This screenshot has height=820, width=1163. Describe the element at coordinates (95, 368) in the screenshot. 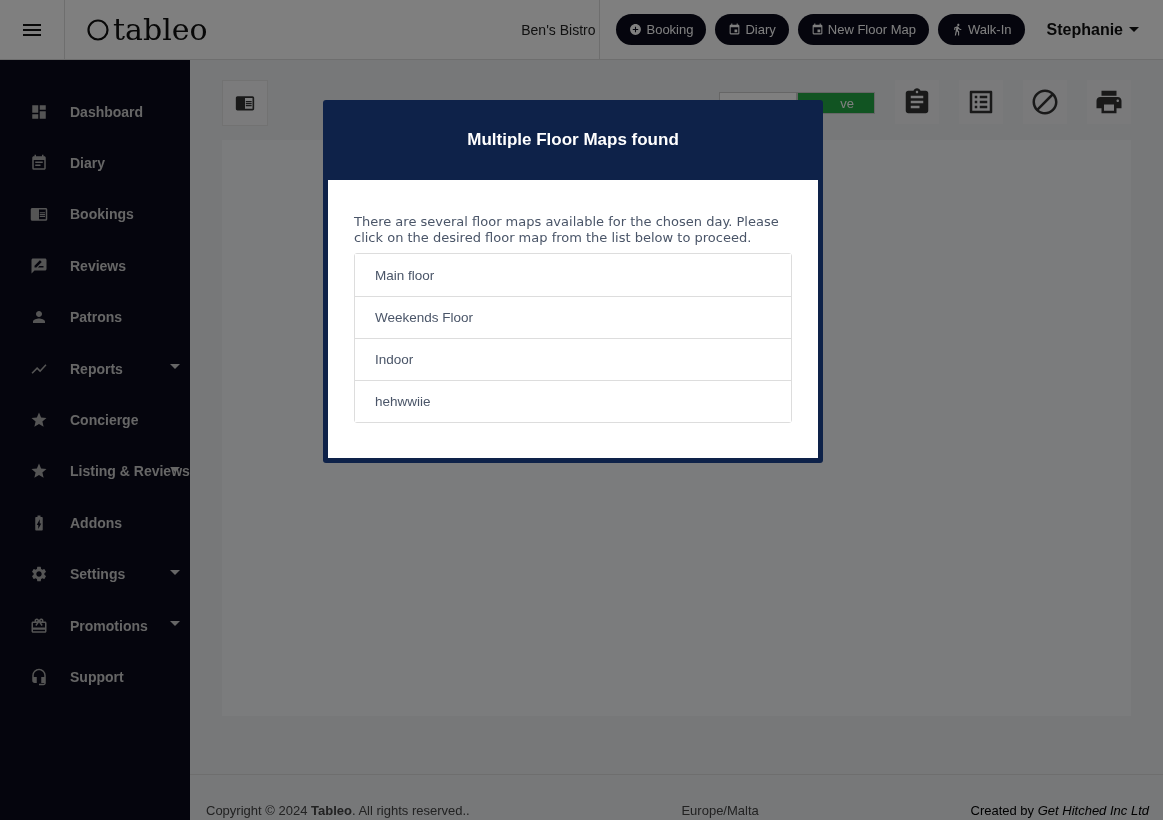

I see `sidebar-item: Reports` at that location.